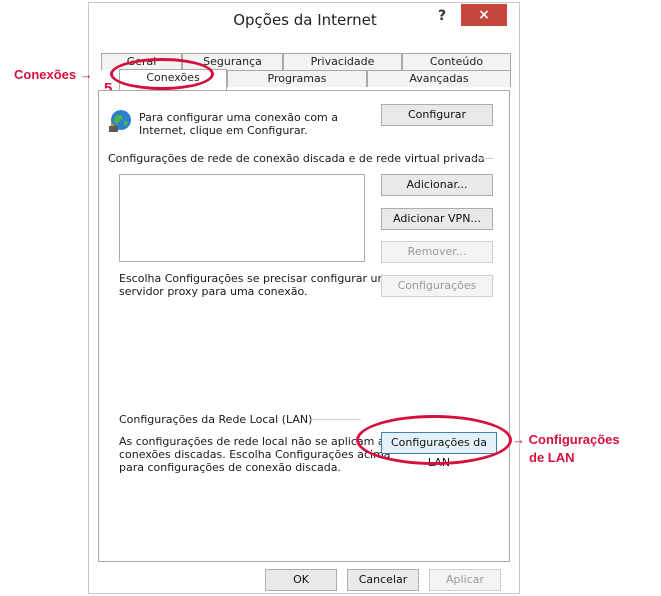  Describe the element at coordinates (53, 74) in the screenshot. I see `annotation-conexoes-label: Conexões →` at that location.